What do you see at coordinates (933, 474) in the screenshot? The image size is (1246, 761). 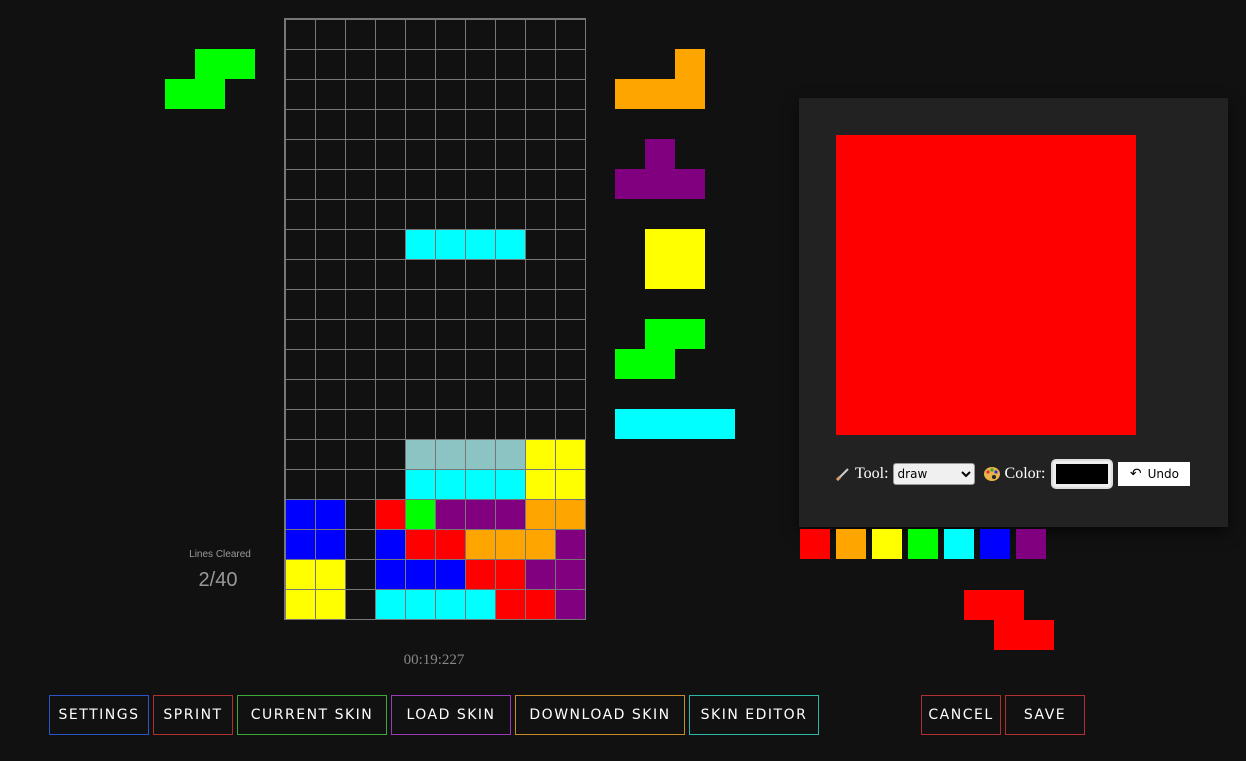 I see `tool-select: draw` at bounding box center [933, 474].